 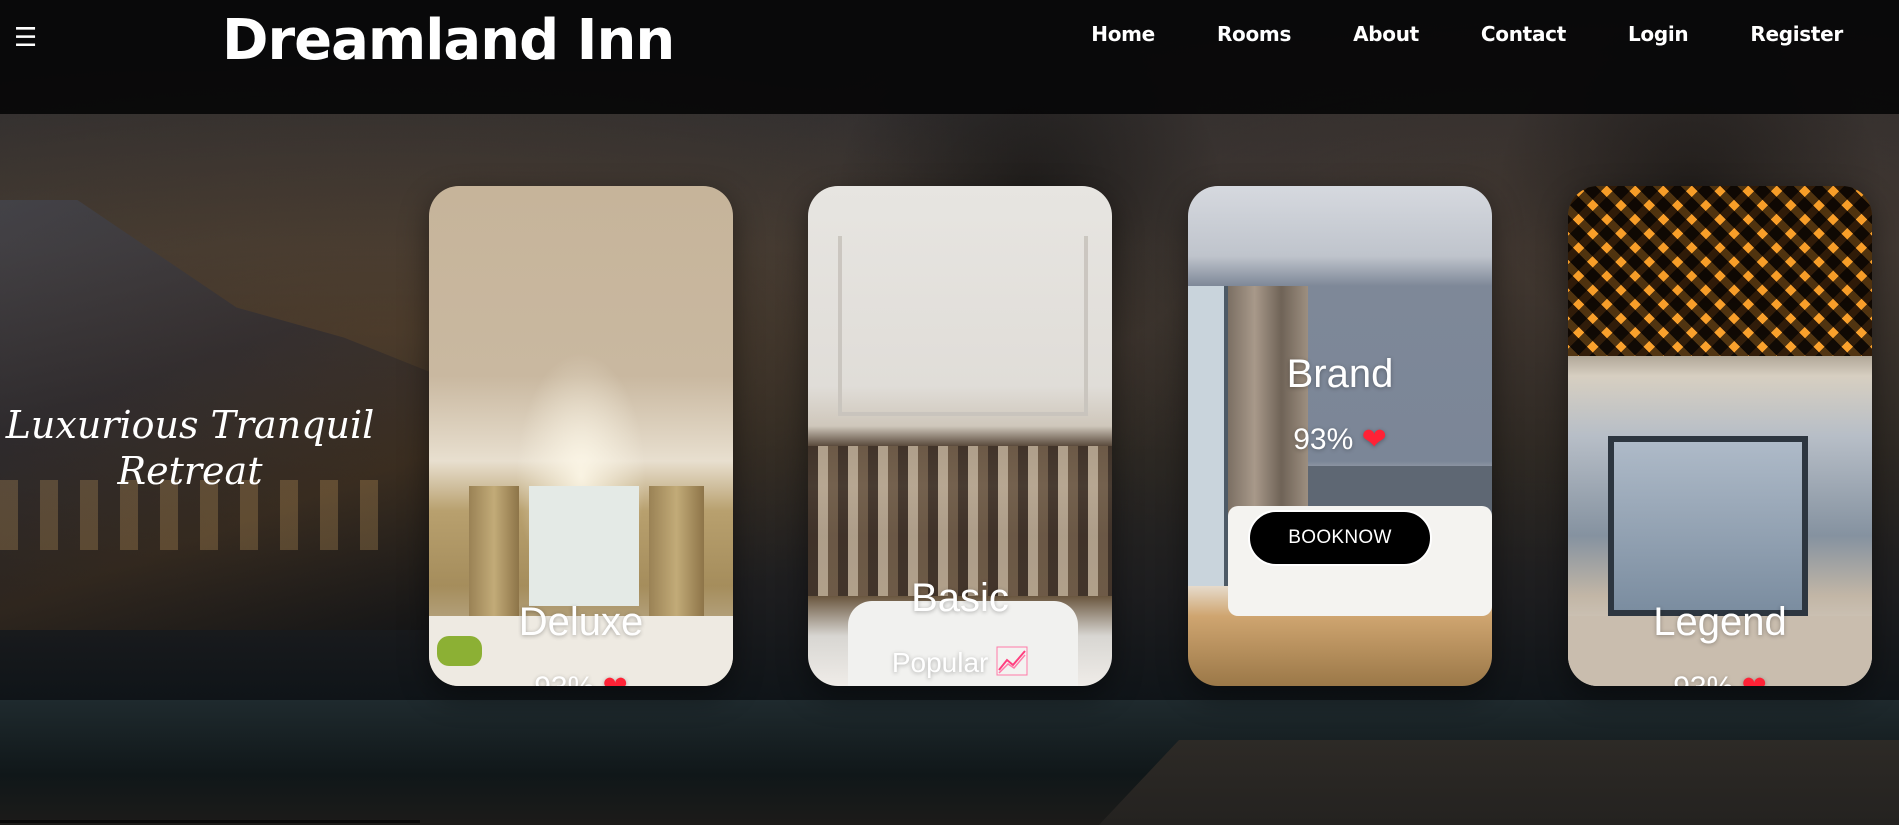 What do you see at coordinates (1720, 271) in the screenshot?
I see `ceiling-lattice` at bounding box center [1720, 271].